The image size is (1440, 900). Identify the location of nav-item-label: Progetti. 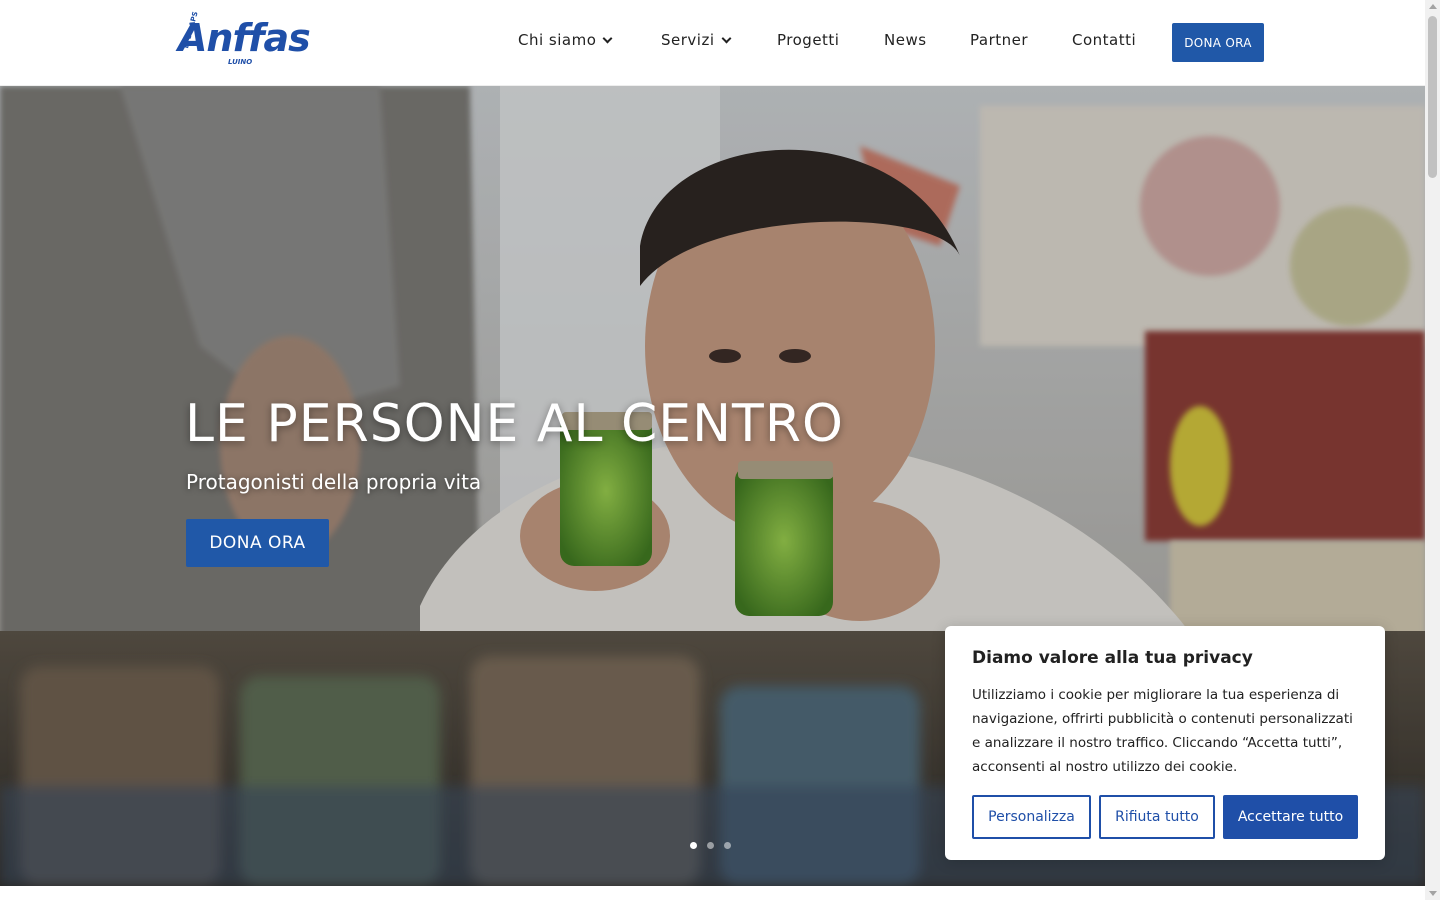
(808, 40).